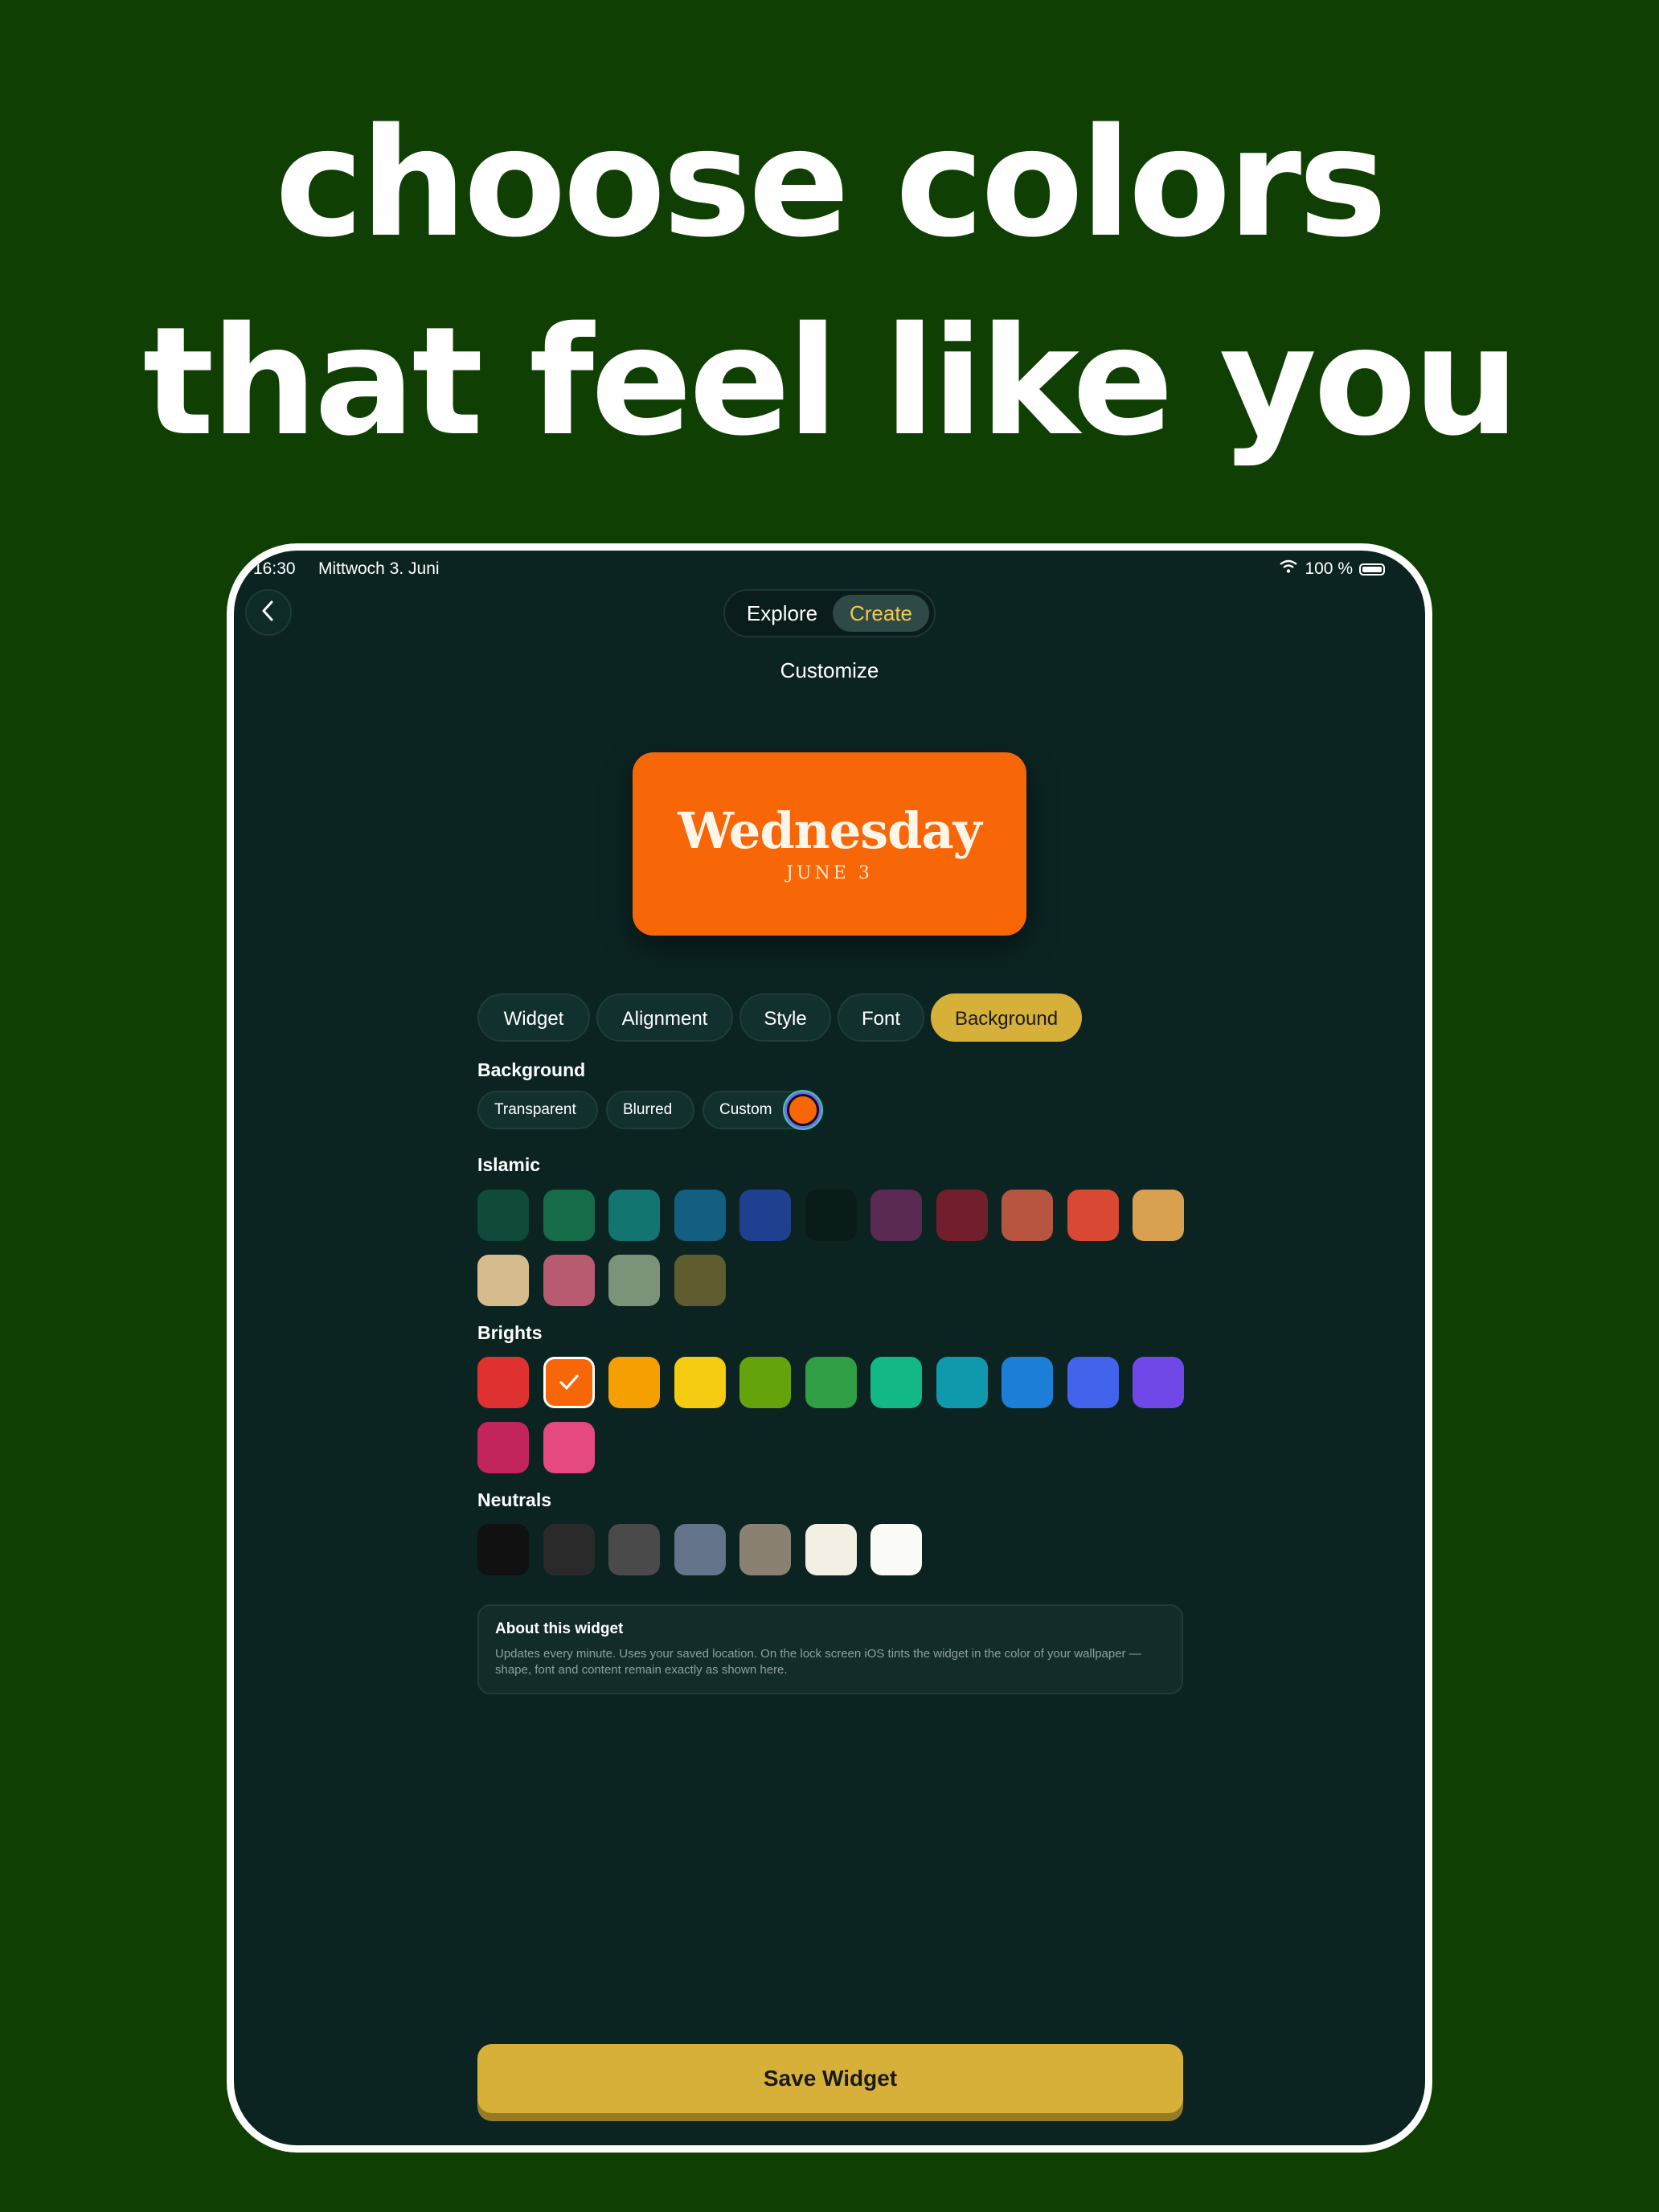 The width and height of the screenshot is (1659, 2212). I want to click on battery-percent: 100 %, so click(1329, 568).